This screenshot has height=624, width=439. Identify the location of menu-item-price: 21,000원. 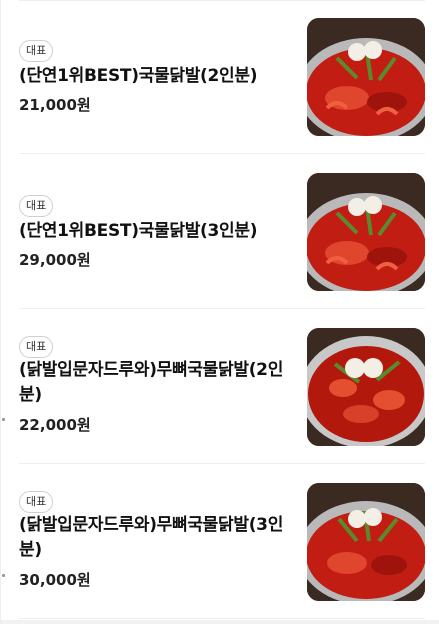
(55, 105).